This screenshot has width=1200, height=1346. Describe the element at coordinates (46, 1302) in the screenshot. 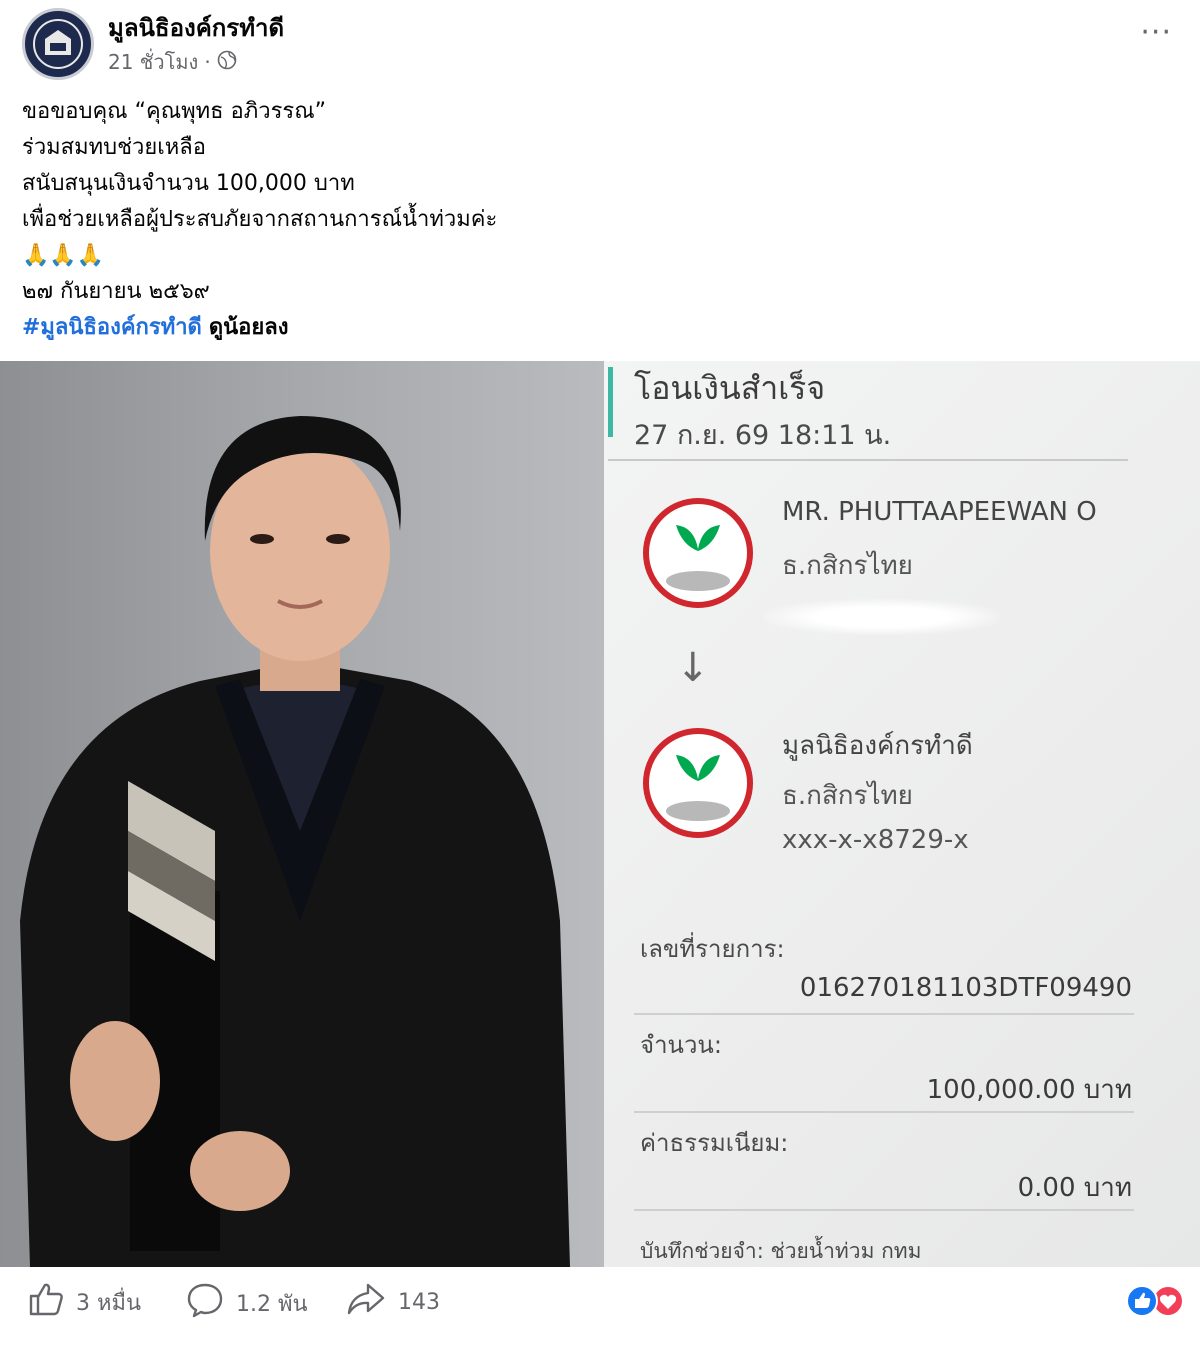

I see `thumbs-up-icon` at that location.